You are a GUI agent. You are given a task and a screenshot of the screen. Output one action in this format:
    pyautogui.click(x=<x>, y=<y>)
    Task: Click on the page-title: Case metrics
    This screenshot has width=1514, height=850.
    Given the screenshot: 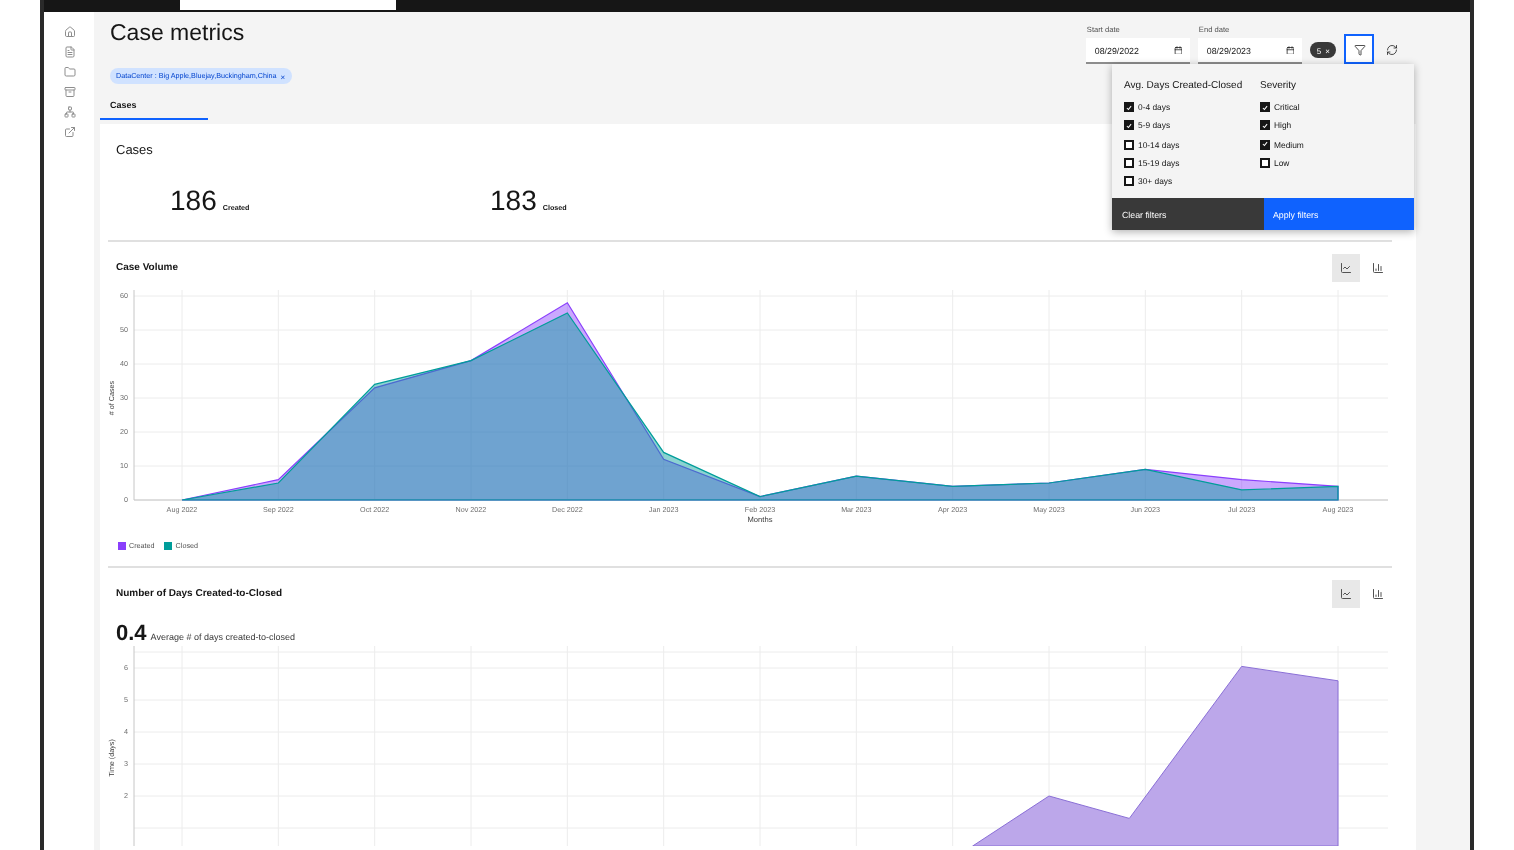 What is the action you would take?
    pyautogui.click(x=178, y=34)
    